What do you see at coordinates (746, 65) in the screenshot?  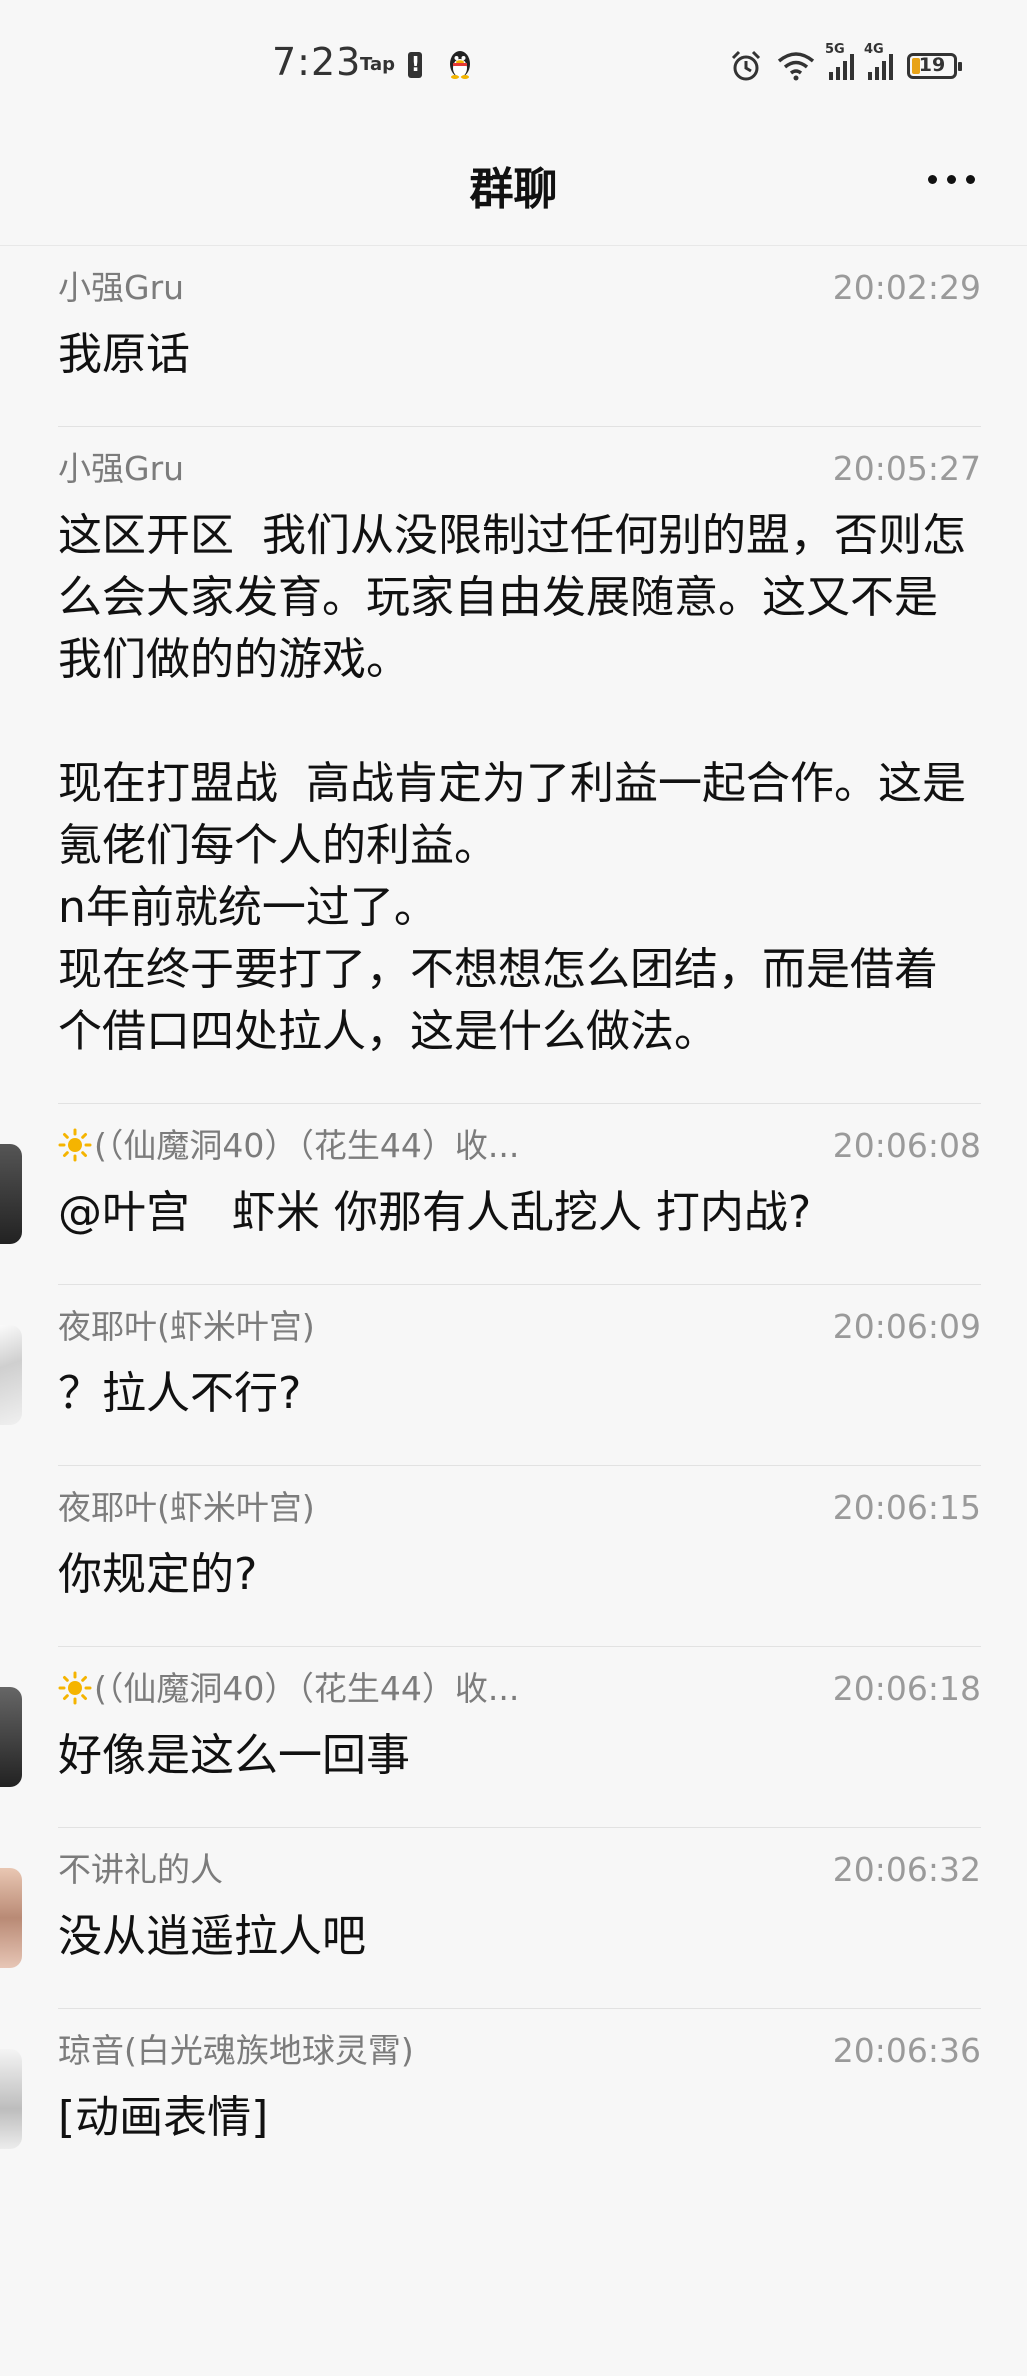 I see `alarm-icon` at bounding box center [746, 65].